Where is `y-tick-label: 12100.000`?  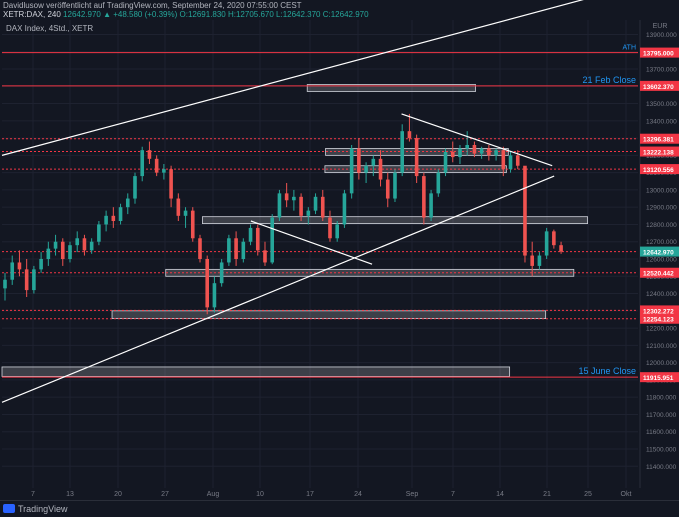 y-tick-label: 12100.000 is located at coordinates (661, 346).